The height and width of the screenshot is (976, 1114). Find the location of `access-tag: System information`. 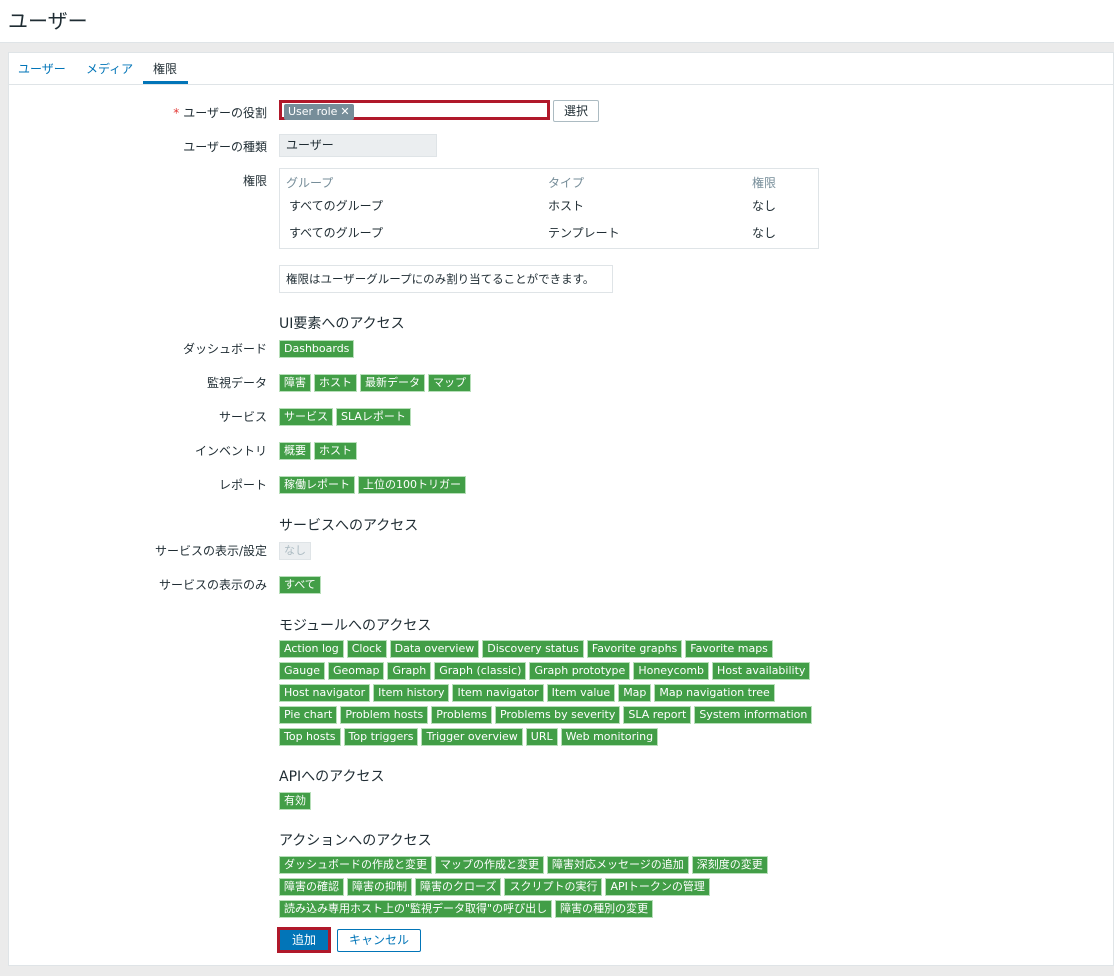

access-tag: System information is located at coordinates (753, 715).